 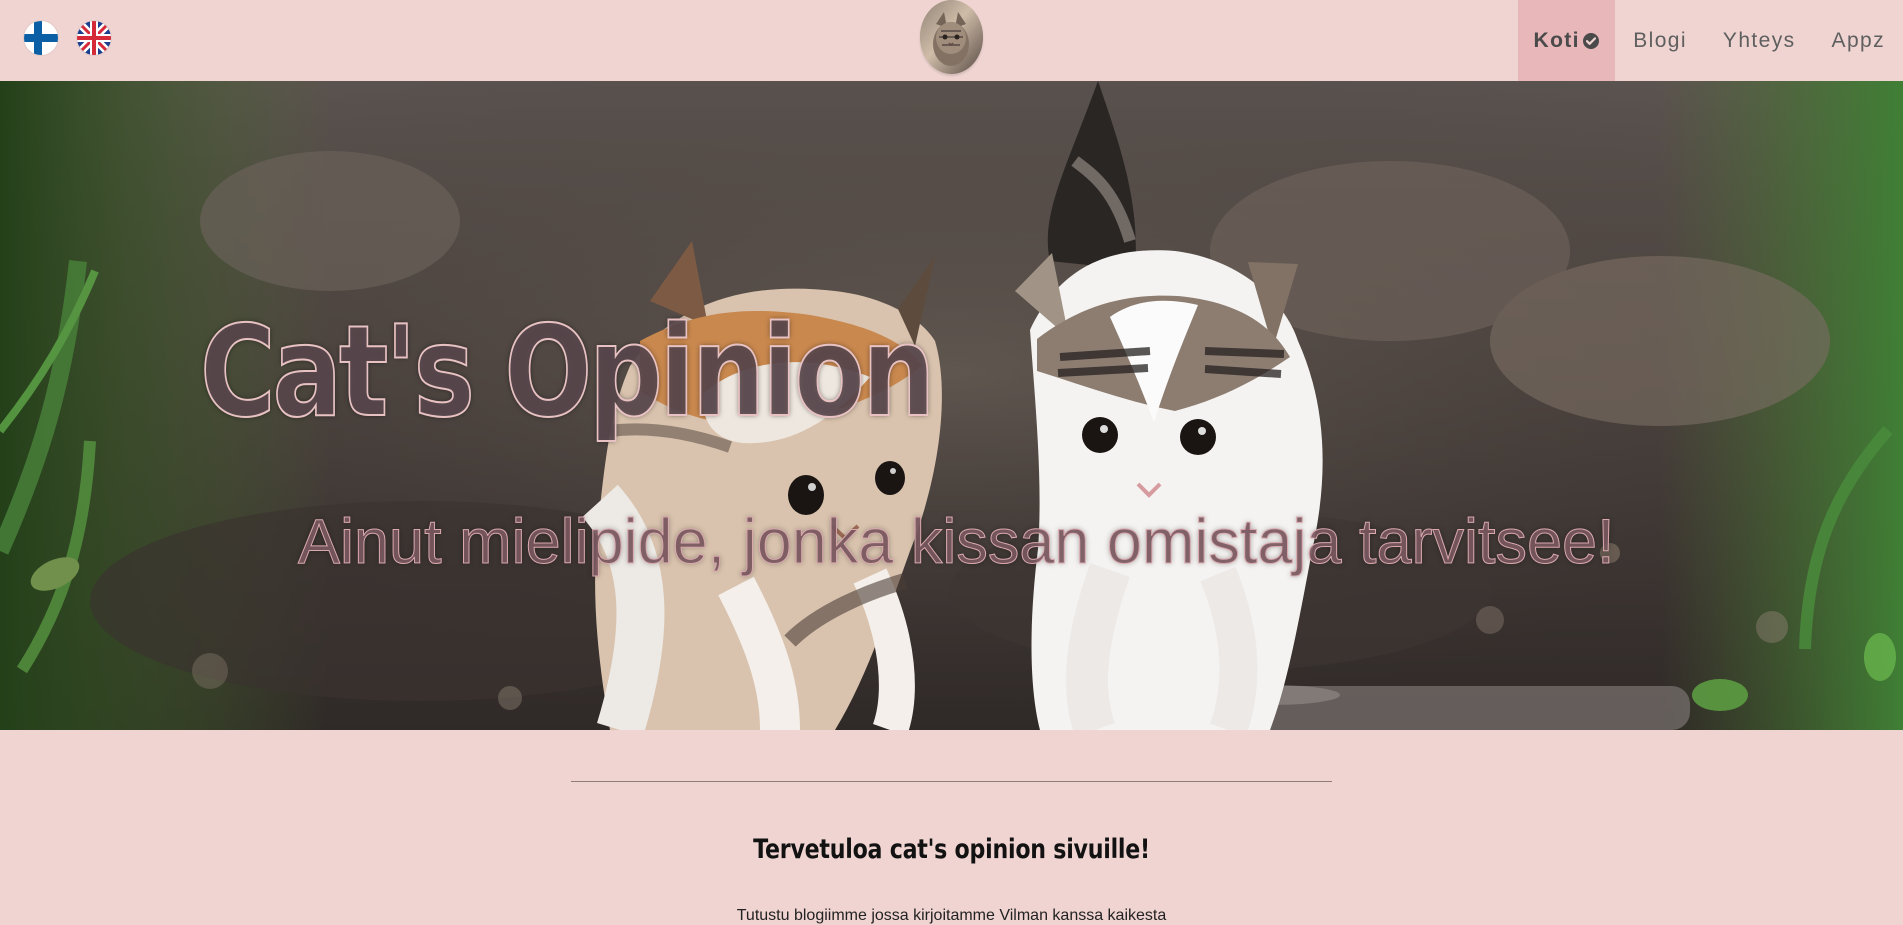 I want to click on nav-item-koti: Koti, so click(x=1567, y=40).